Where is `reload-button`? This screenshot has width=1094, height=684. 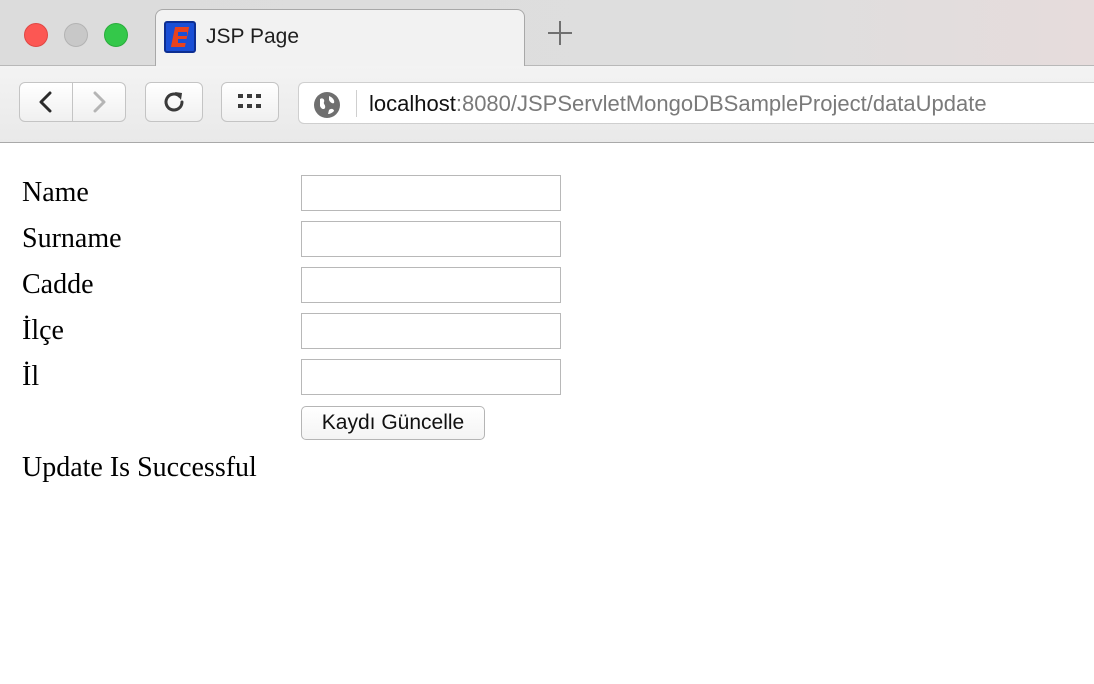 reload-button is located at coordinates (174, 102).